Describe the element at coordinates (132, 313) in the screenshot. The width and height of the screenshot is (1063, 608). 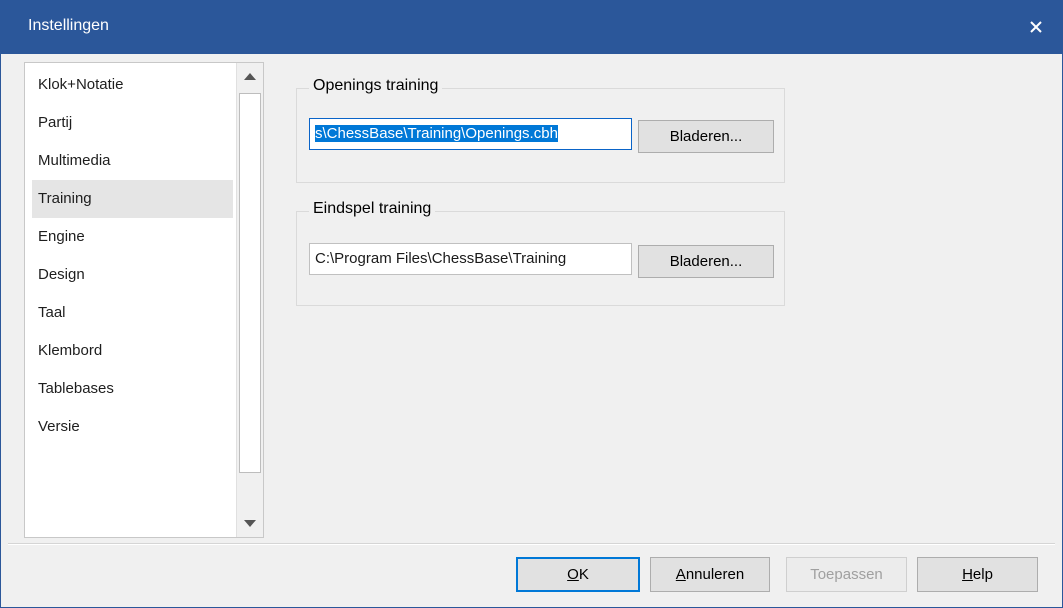
I see `sidebar-item-taal: Taal` at that location.